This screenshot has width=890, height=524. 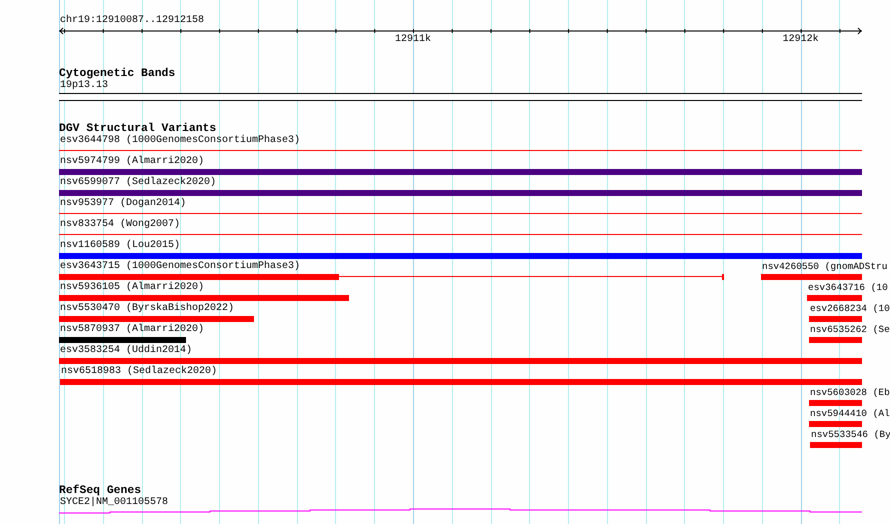 I want to click on variant-label: nsv6599077 (Sedlazeck2020), so click(x=138, y=183).